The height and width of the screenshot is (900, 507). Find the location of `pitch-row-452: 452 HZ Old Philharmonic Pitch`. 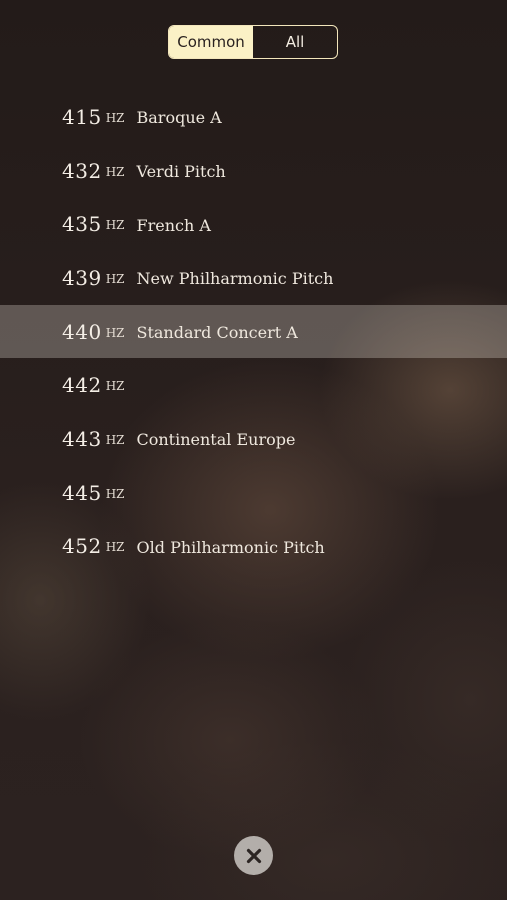

pitch-row-452: 452 HZ Old Philharmonic Pitch is located at coordinates (253, 547).